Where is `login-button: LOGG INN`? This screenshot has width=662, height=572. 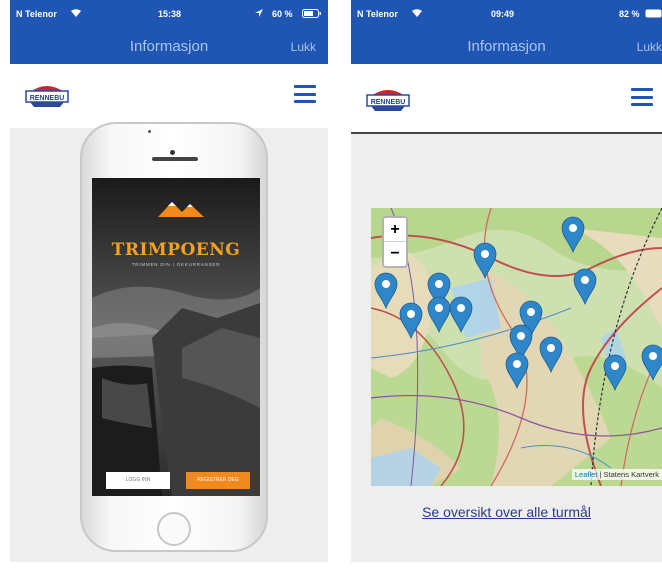
login-button: LOGG INN is located at coordinates (138, 480).